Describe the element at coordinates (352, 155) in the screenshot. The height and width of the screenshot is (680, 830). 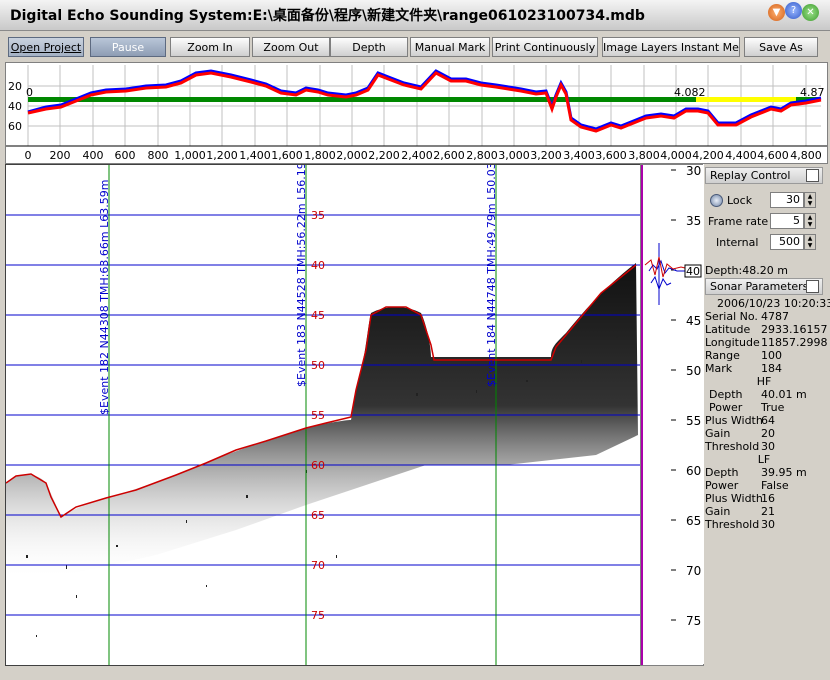
I see `overview-x-tick: 2,000` at that location.